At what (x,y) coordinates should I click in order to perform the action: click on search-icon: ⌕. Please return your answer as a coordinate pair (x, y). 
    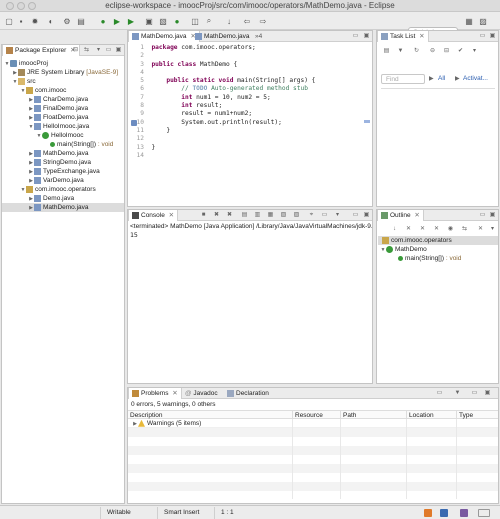
    Looking at the image, I should click on (209, 21).